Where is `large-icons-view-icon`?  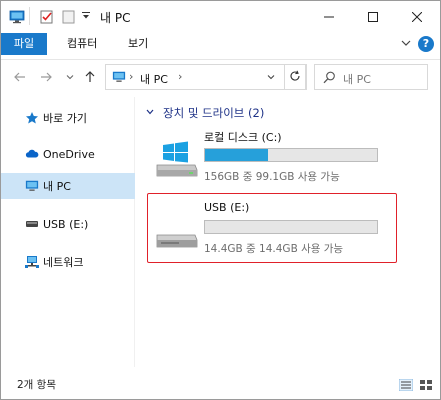 large-icons-view-icon is located at coordinates (426, 385).